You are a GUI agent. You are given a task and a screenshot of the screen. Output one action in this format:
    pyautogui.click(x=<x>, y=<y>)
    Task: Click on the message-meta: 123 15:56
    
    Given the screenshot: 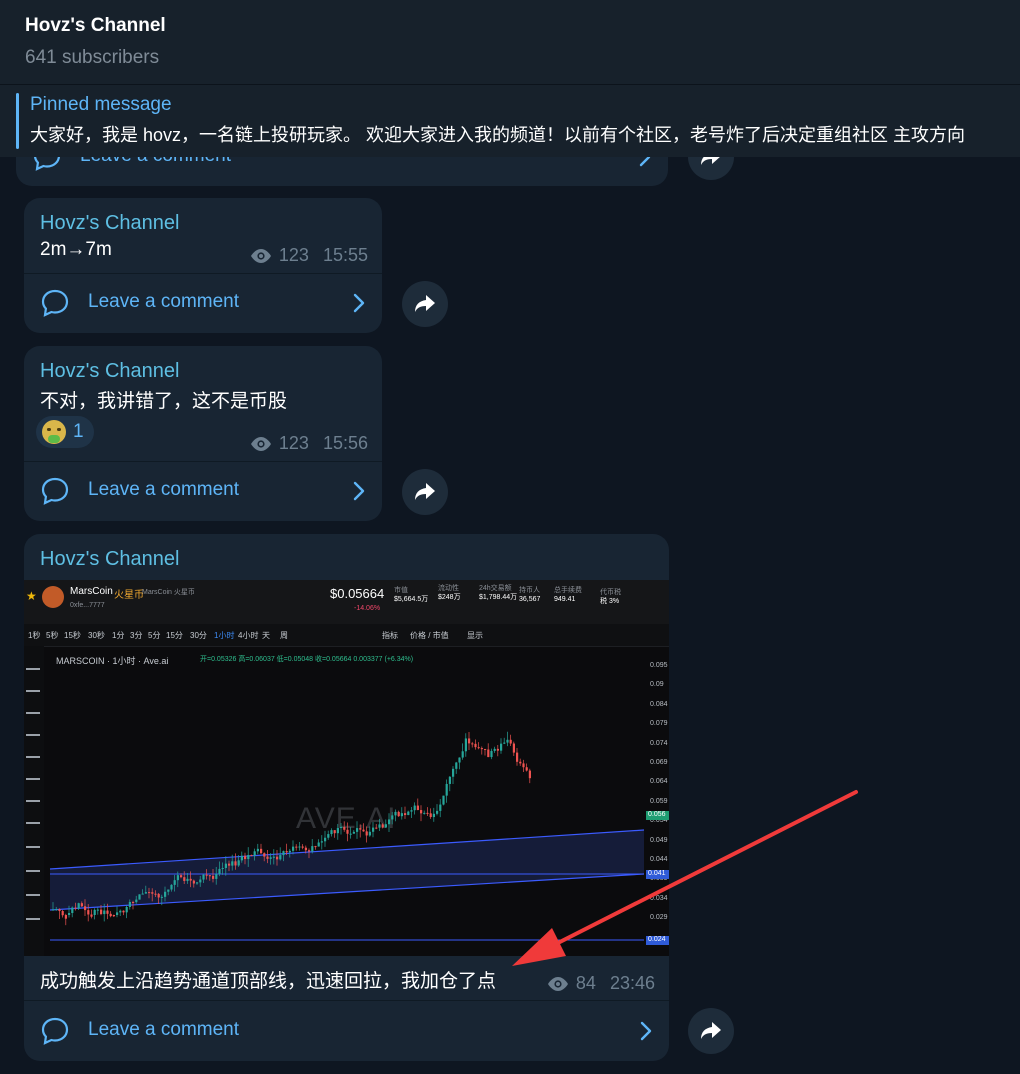 What is the action you would take?
    pyautogui.click(x=308, y=443)
    